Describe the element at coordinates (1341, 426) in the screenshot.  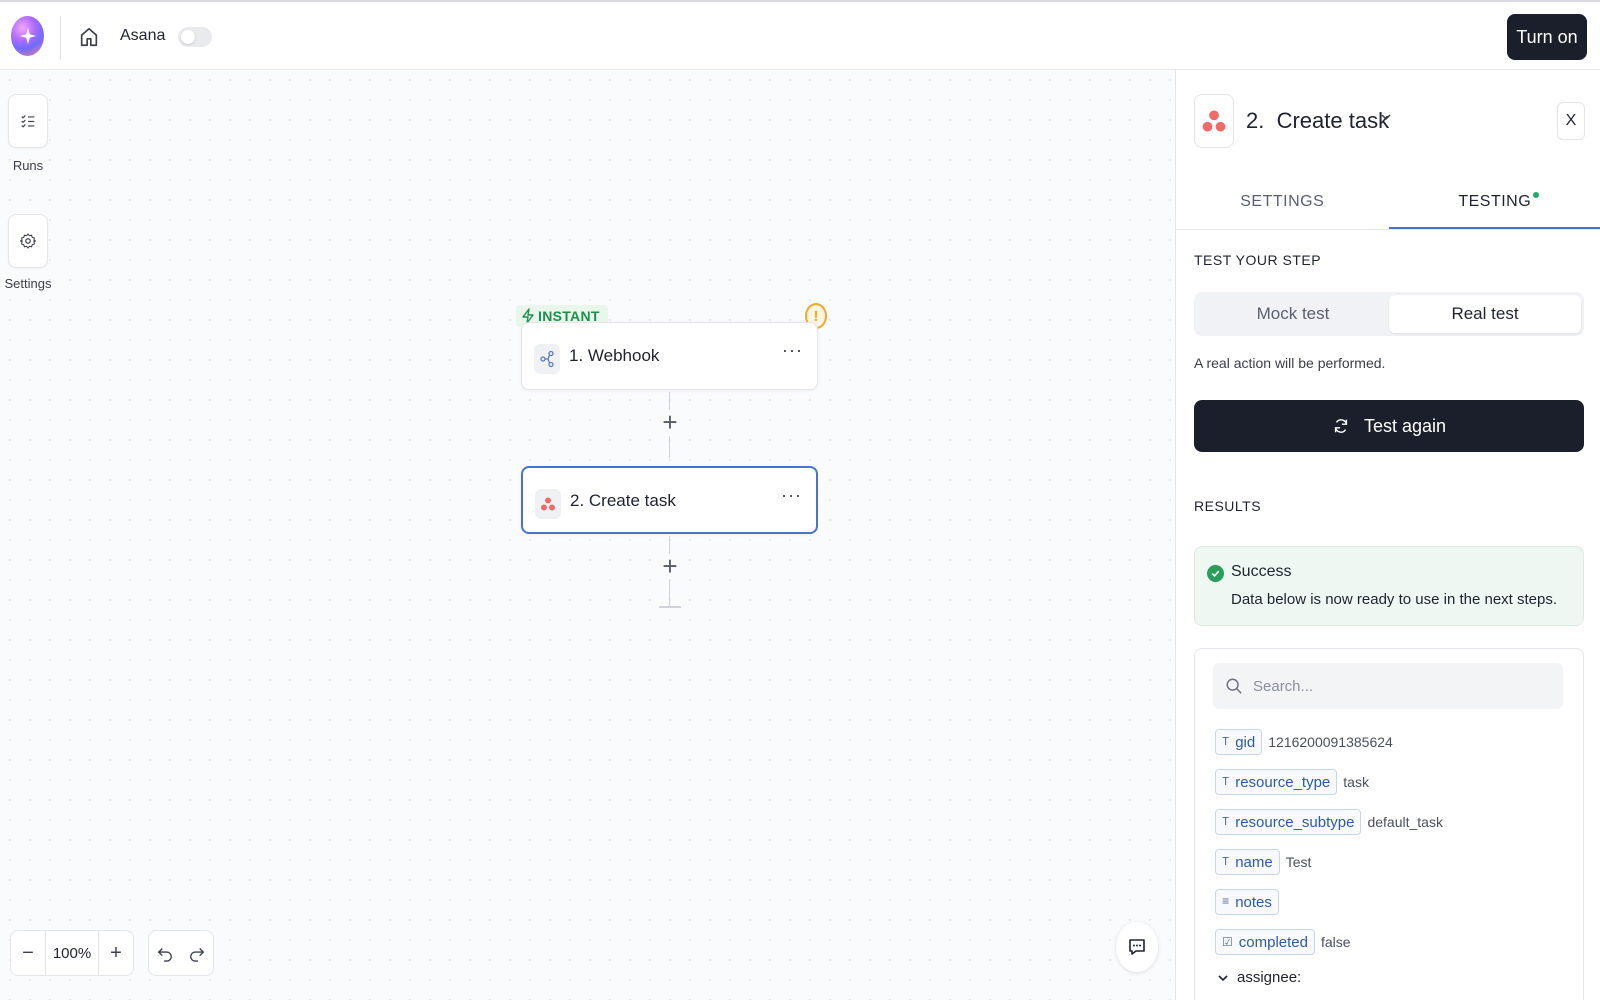
I see `refresh-icon` at that location.